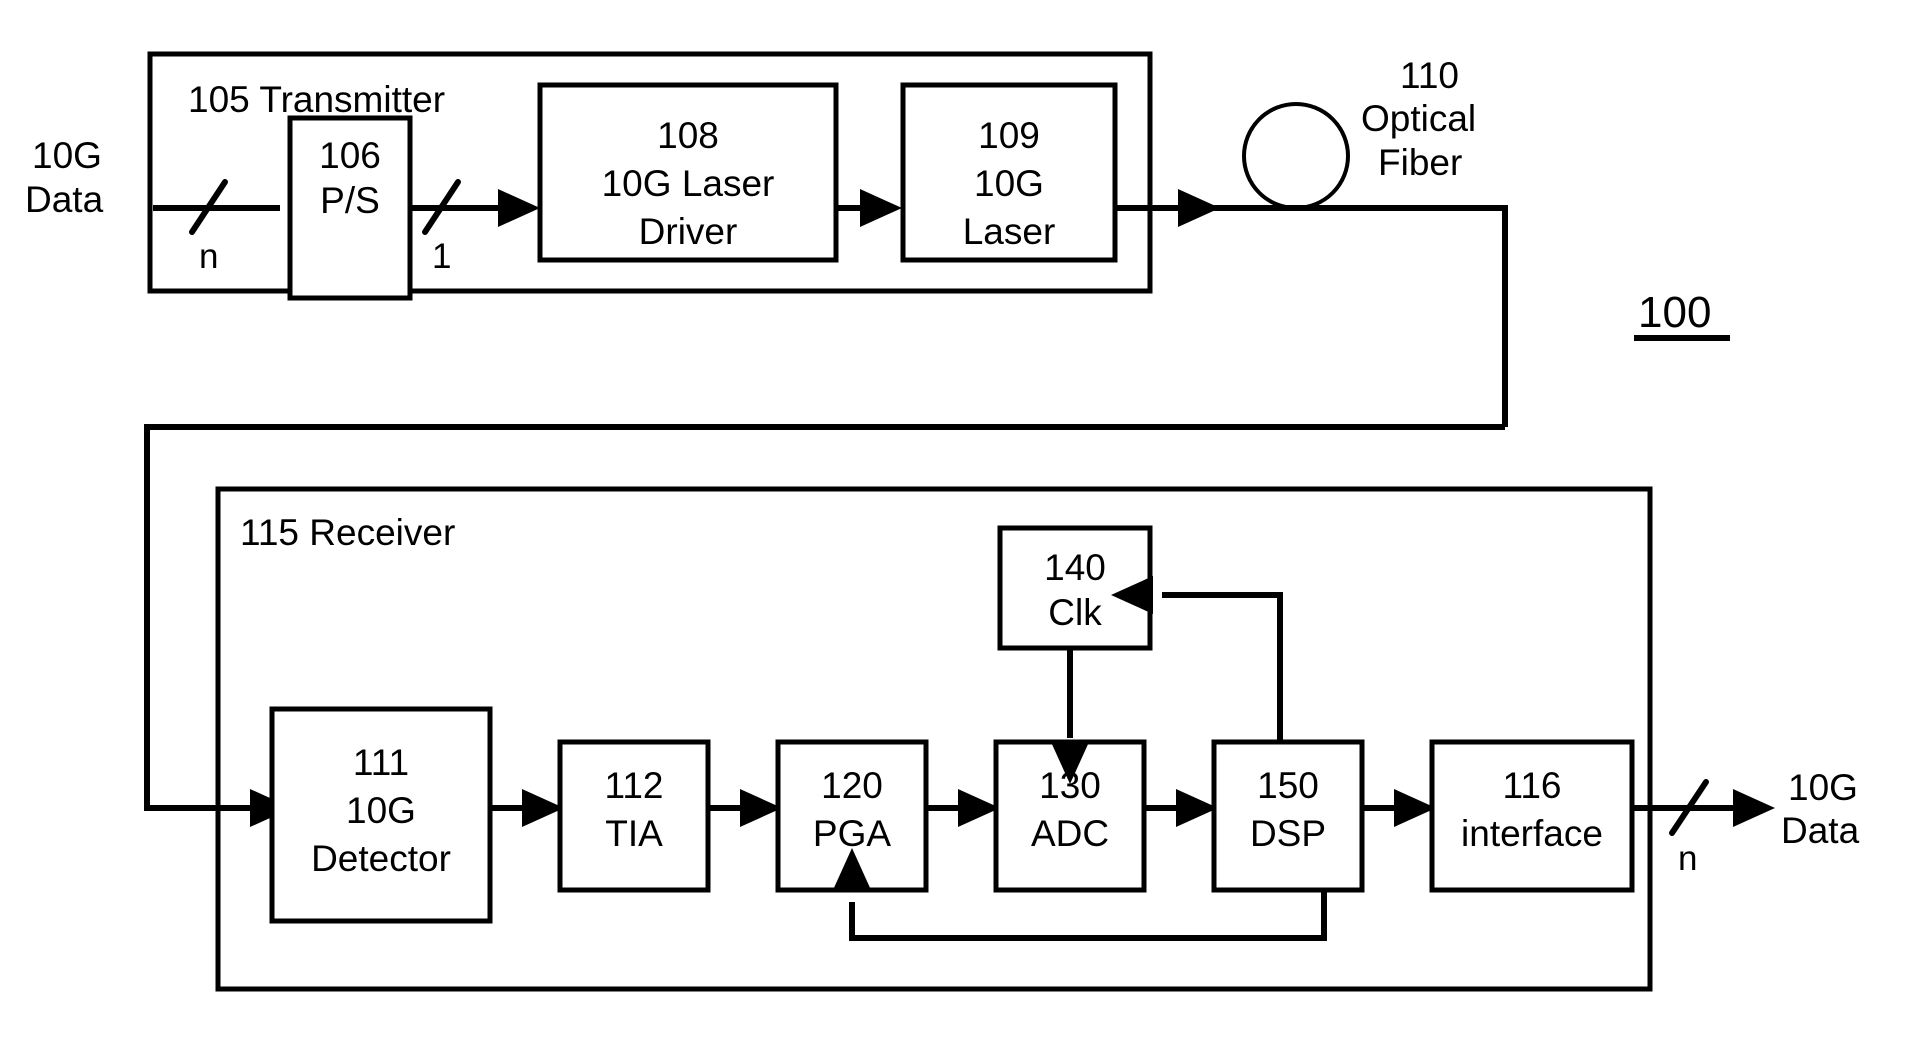 Image resolution: width=1911 pixels, height=1046 pixels. What do you see at coordinates (316, 99) in the screenshot?
I see `transmitter-group-label: 105 Transmitter` at bounding box center [316, 99].